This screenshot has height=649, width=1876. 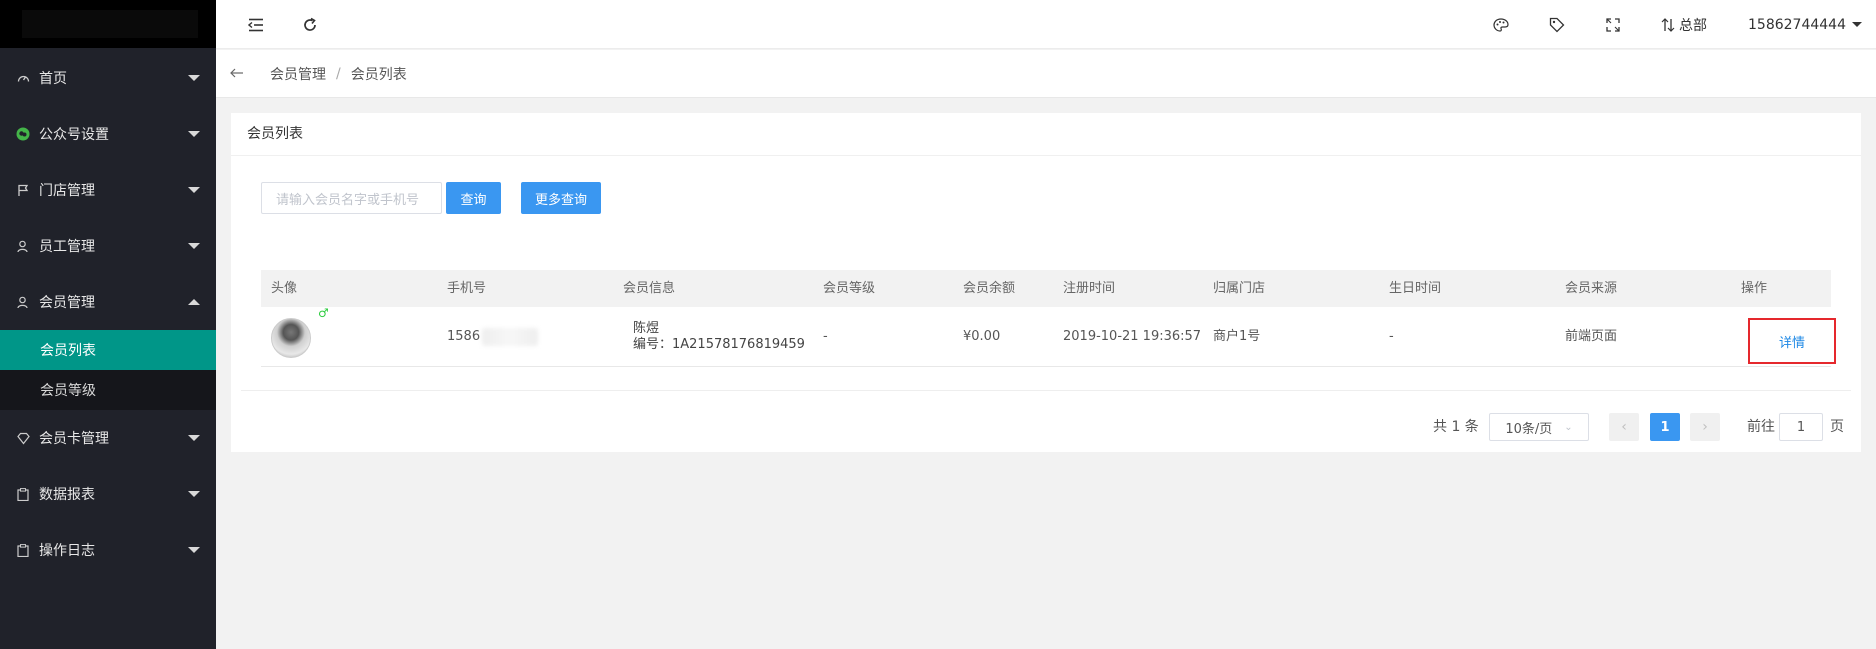 I want to click on column-header: 归属门店, so click(x=1239, y=288).